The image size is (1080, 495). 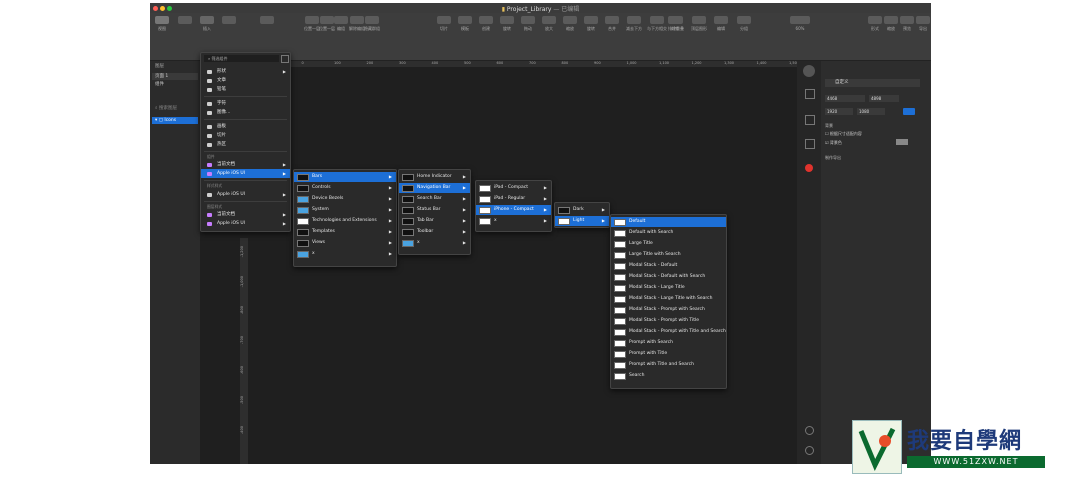 What do you see at coordinates (884, 98) in the screenshot?
I see `height-field: 4898` at bounding box center [884, 98].